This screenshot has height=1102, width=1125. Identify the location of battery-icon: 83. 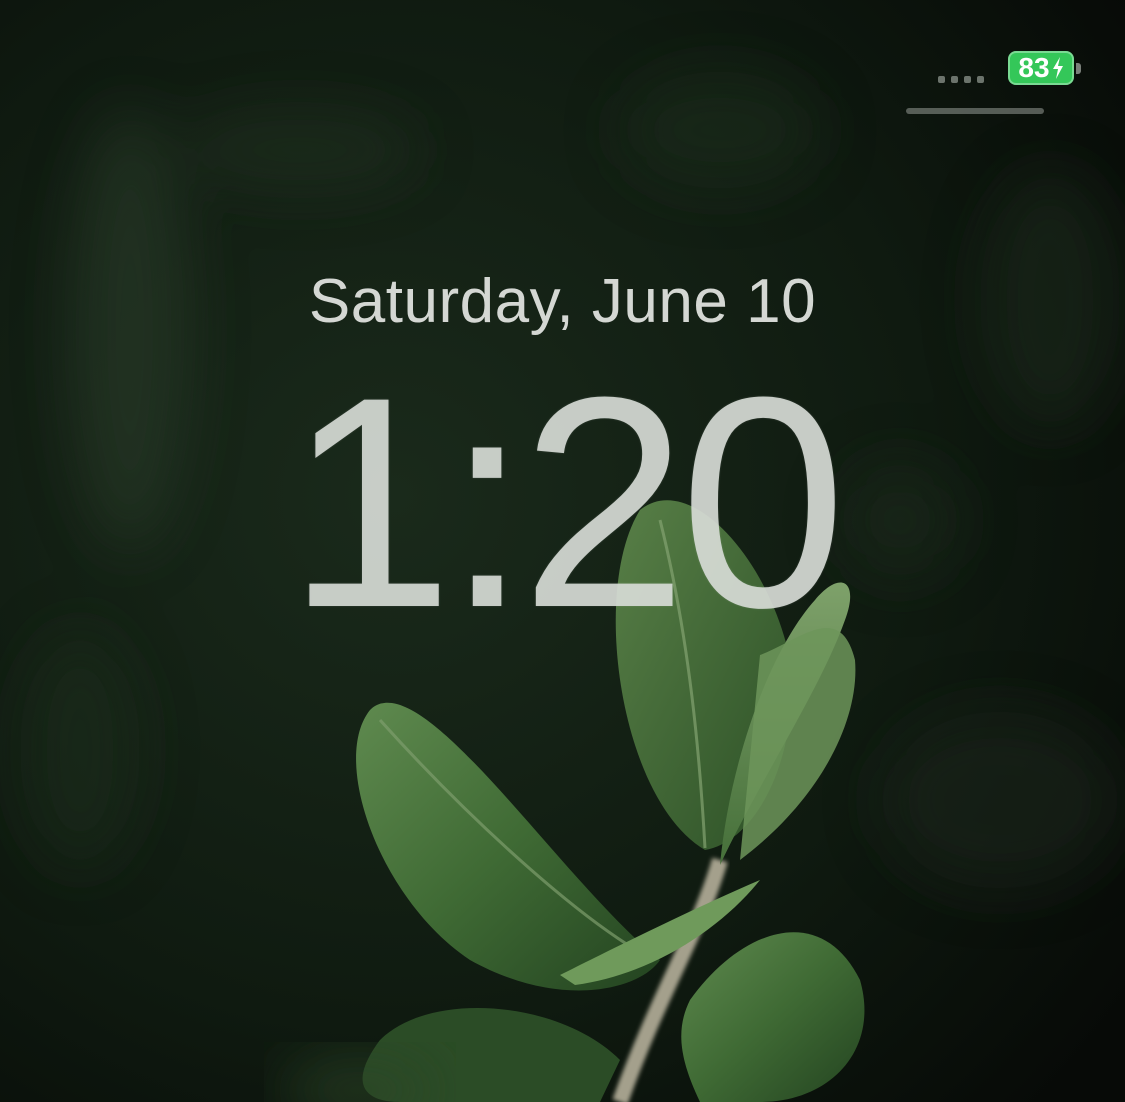
(1041, 68).